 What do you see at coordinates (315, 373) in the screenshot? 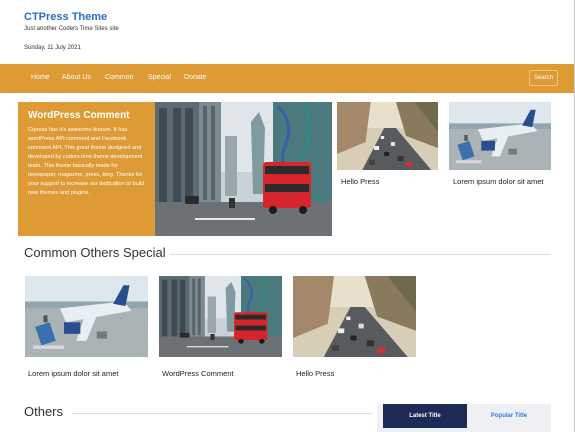
I see `post-caption-3: Hello Press` at bounding box center [315, 373].